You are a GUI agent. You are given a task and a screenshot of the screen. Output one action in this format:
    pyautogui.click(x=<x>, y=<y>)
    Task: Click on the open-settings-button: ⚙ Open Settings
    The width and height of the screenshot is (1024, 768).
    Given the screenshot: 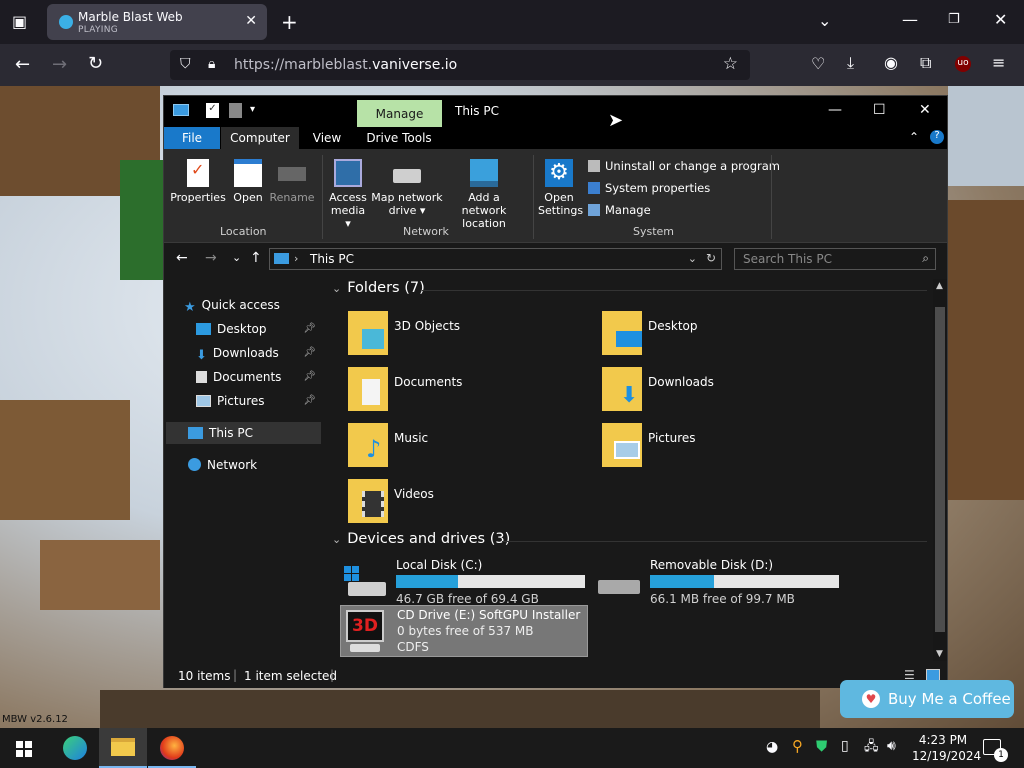 What is the action you would take?
    pyautogui.click(x=560, y=188)
    